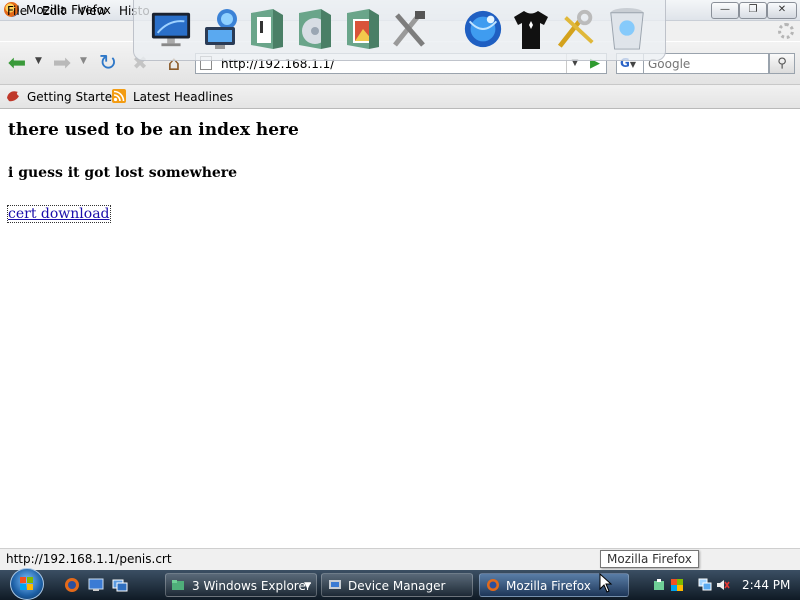  I want to click on folder-pictures-icon, so click(363, 29).